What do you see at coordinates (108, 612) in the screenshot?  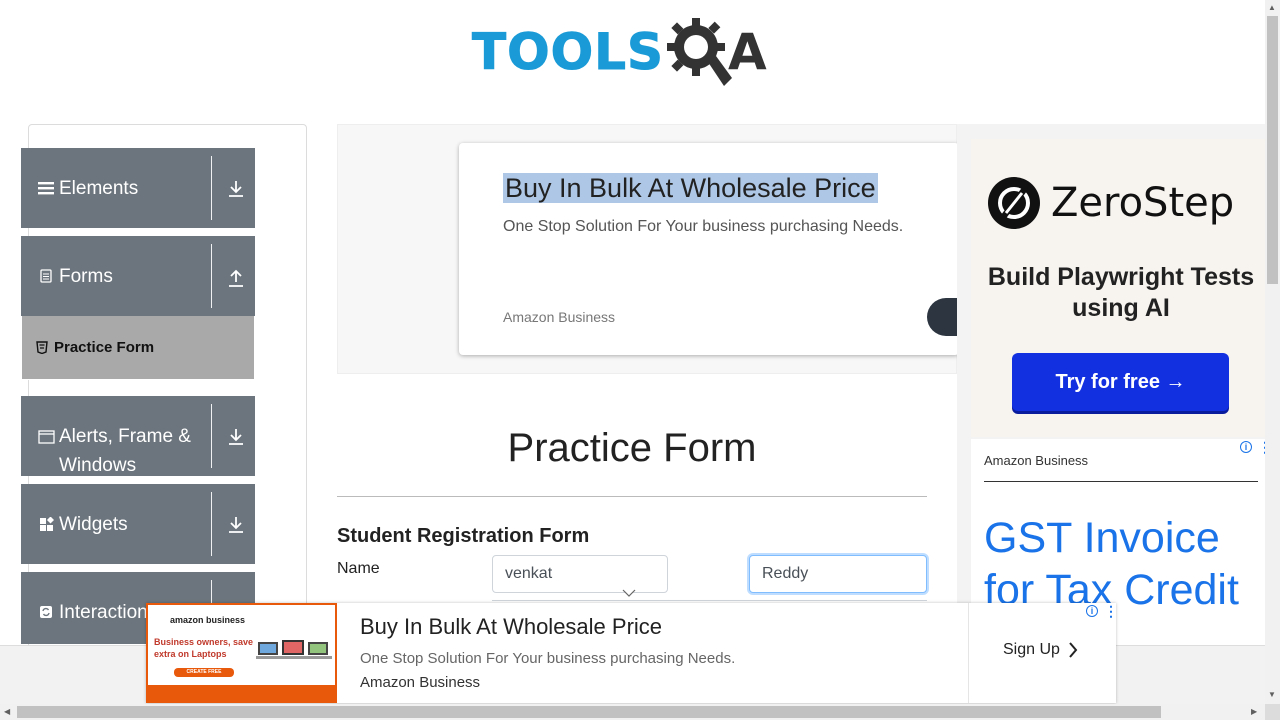 I see `group-title-interactions: Interactions` at bounding box center [108, 612].